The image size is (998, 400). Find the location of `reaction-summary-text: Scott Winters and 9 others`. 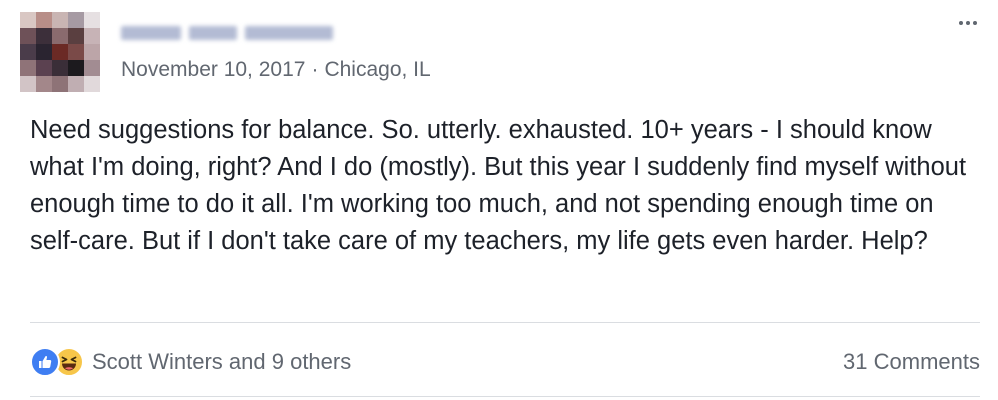

reaction-summary-text: Scott Winters and 9 others is located at coordinates (221, 362).